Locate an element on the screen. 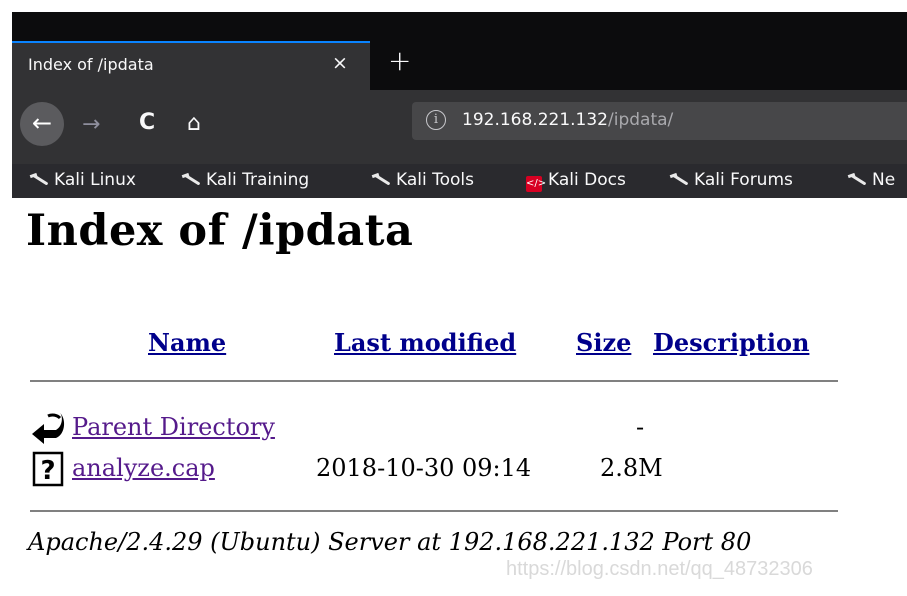 Image resolution: width=907 pixels, height=596 pixels. row-size: - is located at coordinates (640, 427).